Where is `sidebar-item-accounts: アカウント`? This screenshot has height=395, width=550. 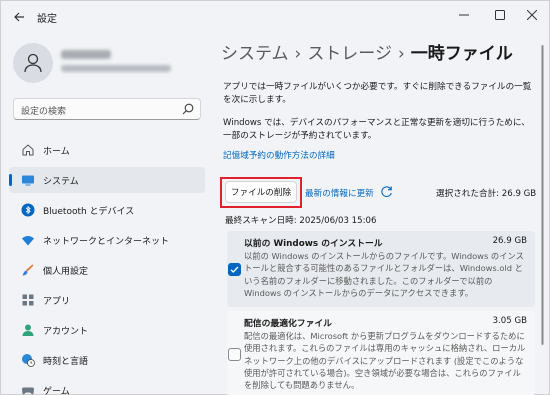 sidebar-item-accounts: アカウント is located at coordinates (107, 330).